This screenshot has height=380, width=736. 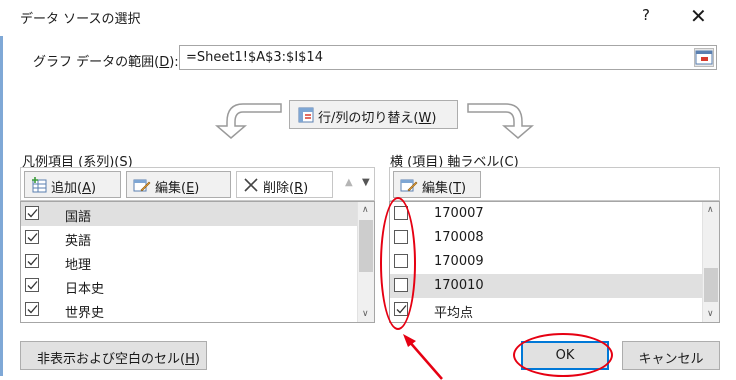 I want to click on axis-item-label: 170007, so click(x=459, y=213).